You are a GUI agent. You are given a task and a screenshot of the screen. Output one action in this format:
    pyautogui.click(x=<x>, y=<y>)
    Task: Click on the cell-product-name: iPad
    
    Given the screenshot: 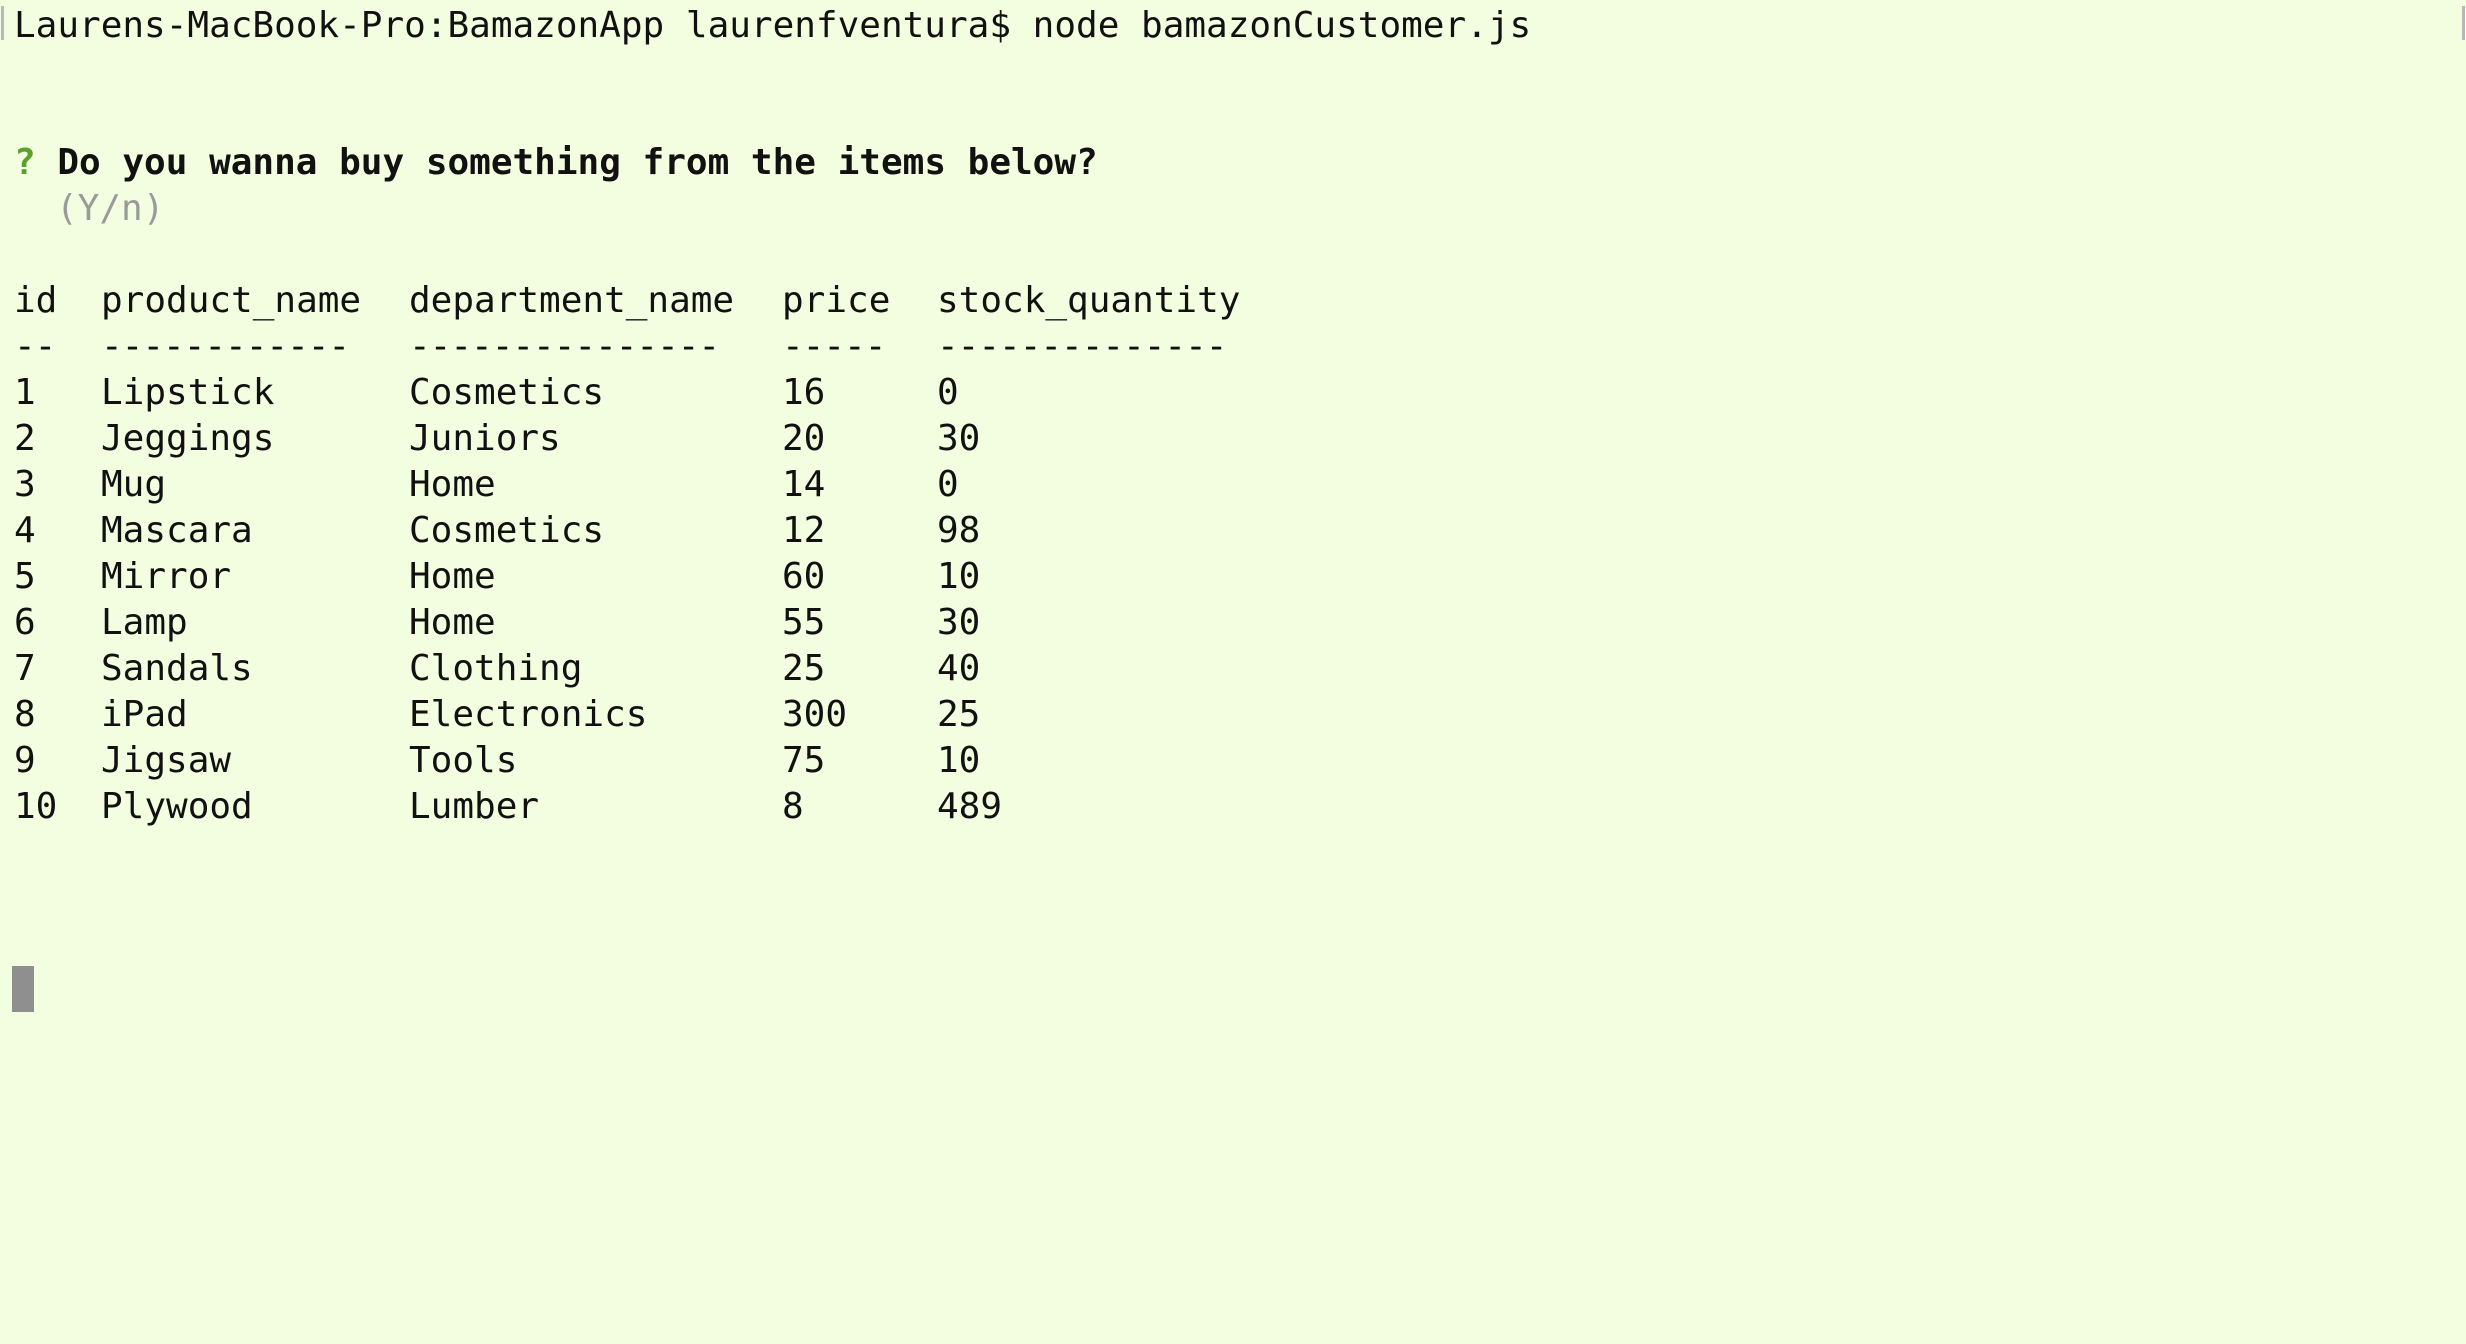 What is the action you would take?
    pyautogui.click(x=144, y=714)
    